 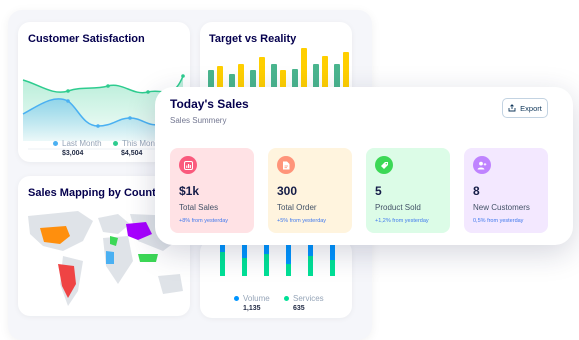 What do you see at coordinates (308, 298) in the screenshot?
I see `legend-services-label: Services` at bounding box center [308, 298].